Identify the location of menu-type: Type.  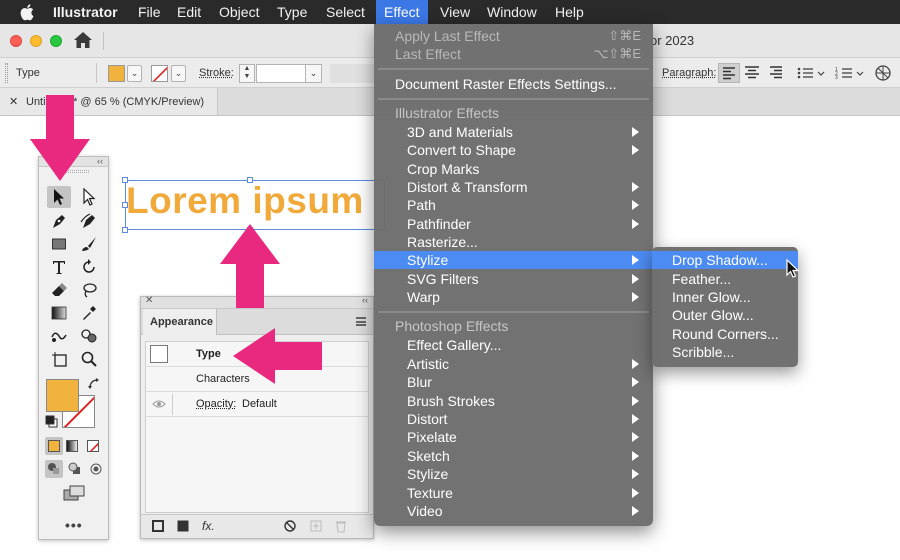
(292, 12).